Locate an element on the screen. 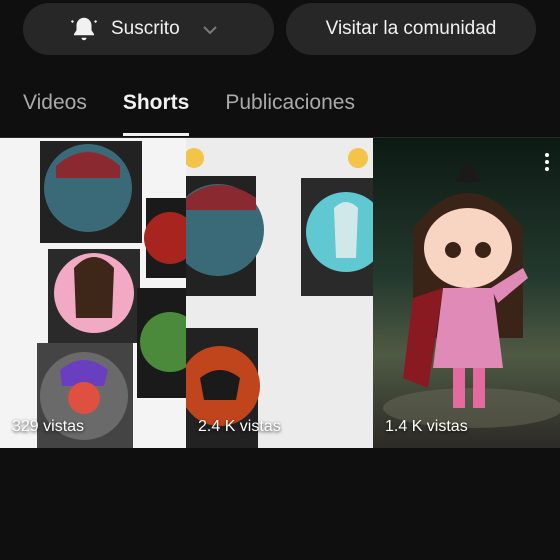 This screenshot has width=560, height=560. subscribed-button: Suscrito is located at coordinates (148, 29).